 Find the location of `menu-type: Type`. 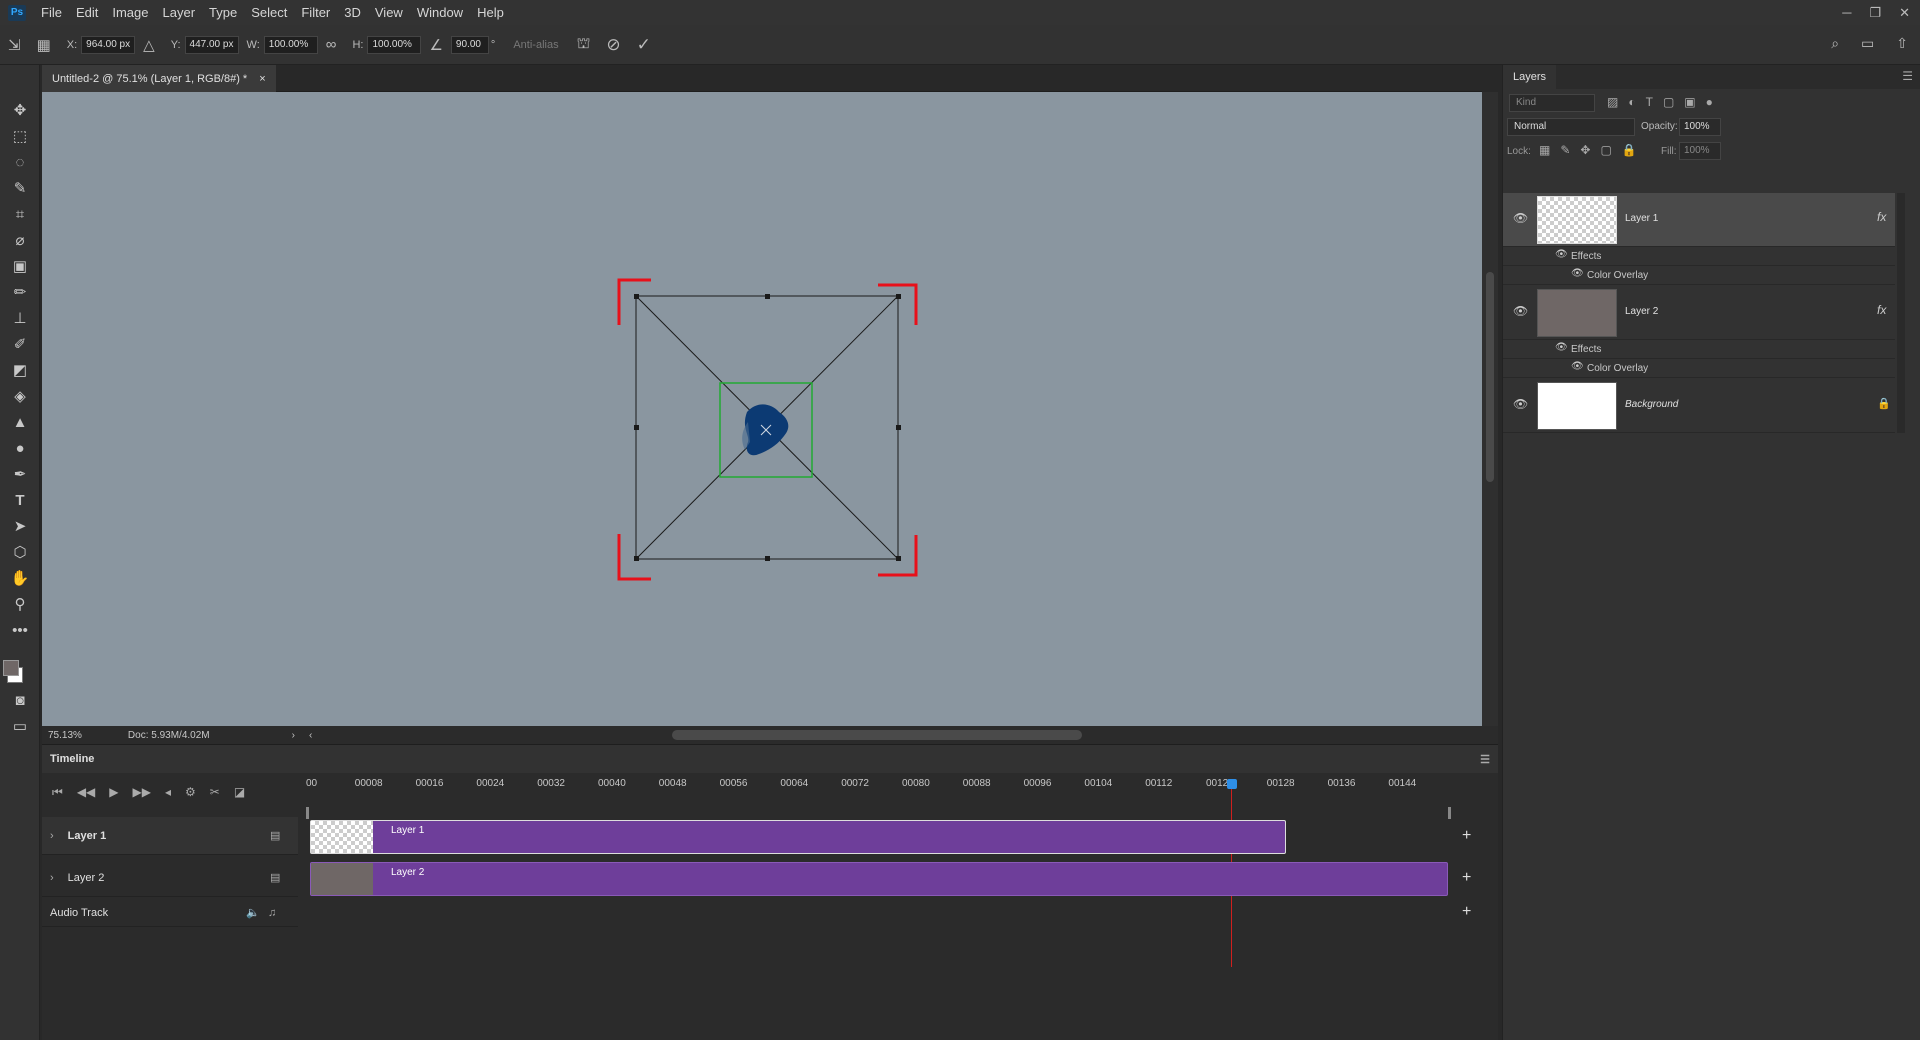

menu-type: Type is located at coordinates (223, 12).